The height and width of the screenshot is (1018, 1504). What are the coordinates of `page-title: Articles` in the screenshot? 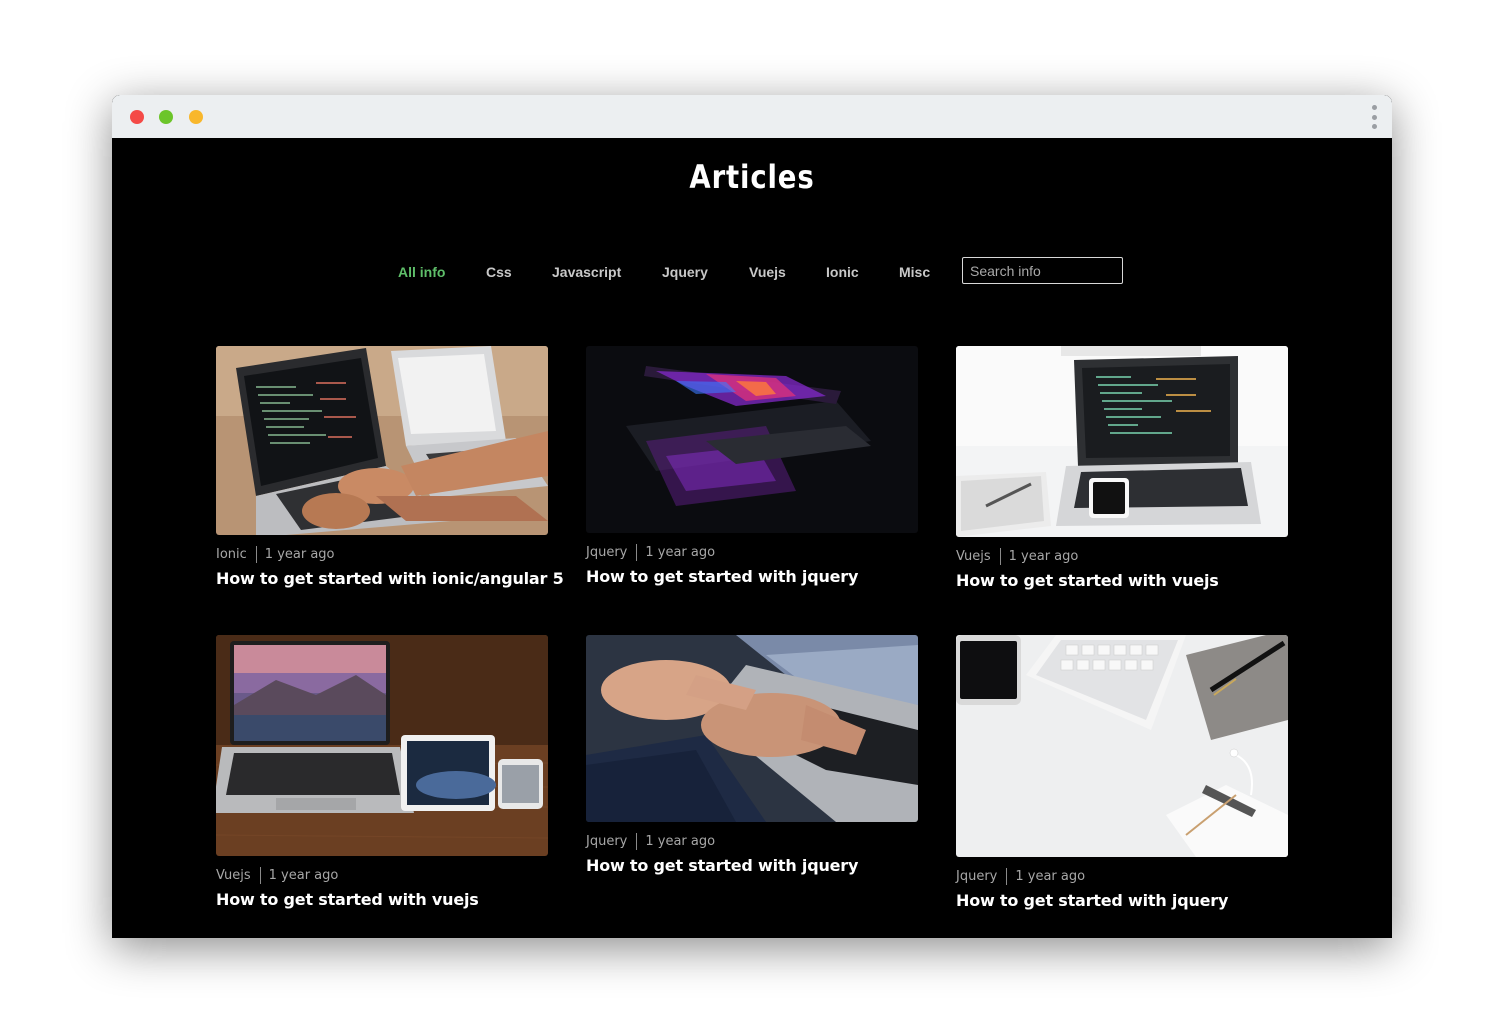 It's located at (752, 177).